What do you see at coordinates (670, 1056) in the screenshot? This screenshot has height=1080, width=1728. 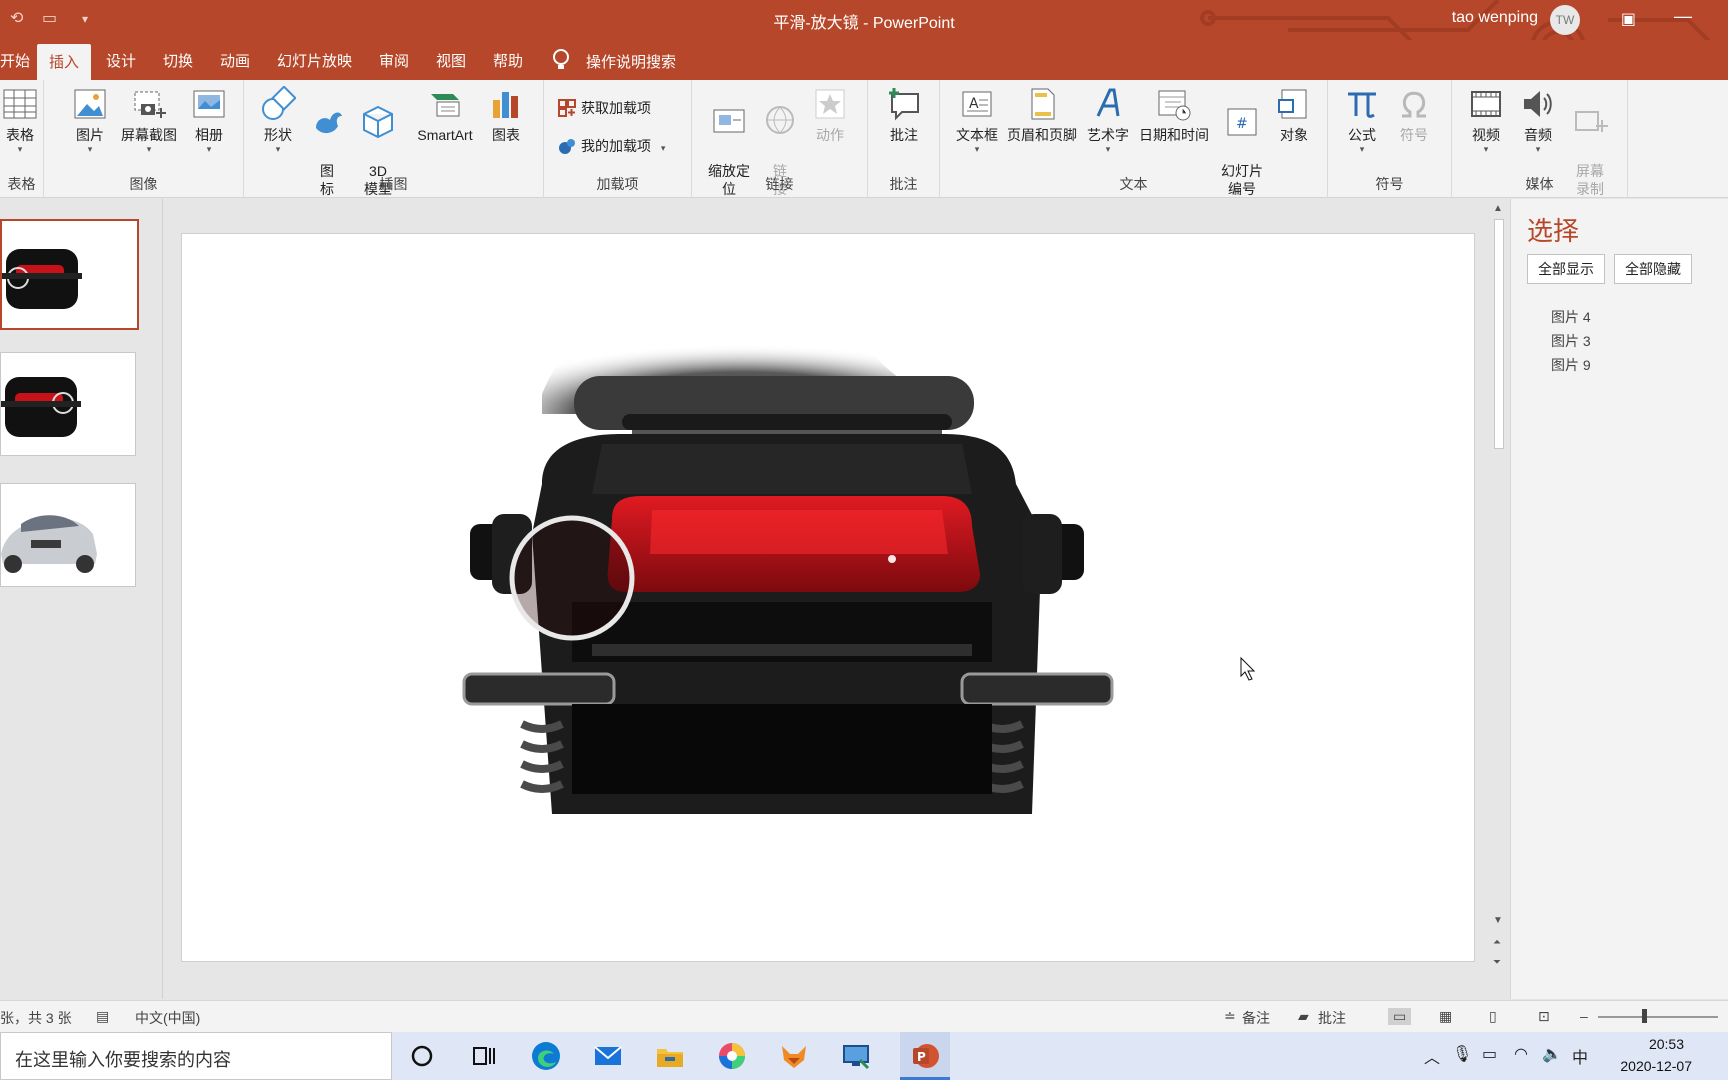 I see `file-explorer-icon` at bounding box center [670, 1056].